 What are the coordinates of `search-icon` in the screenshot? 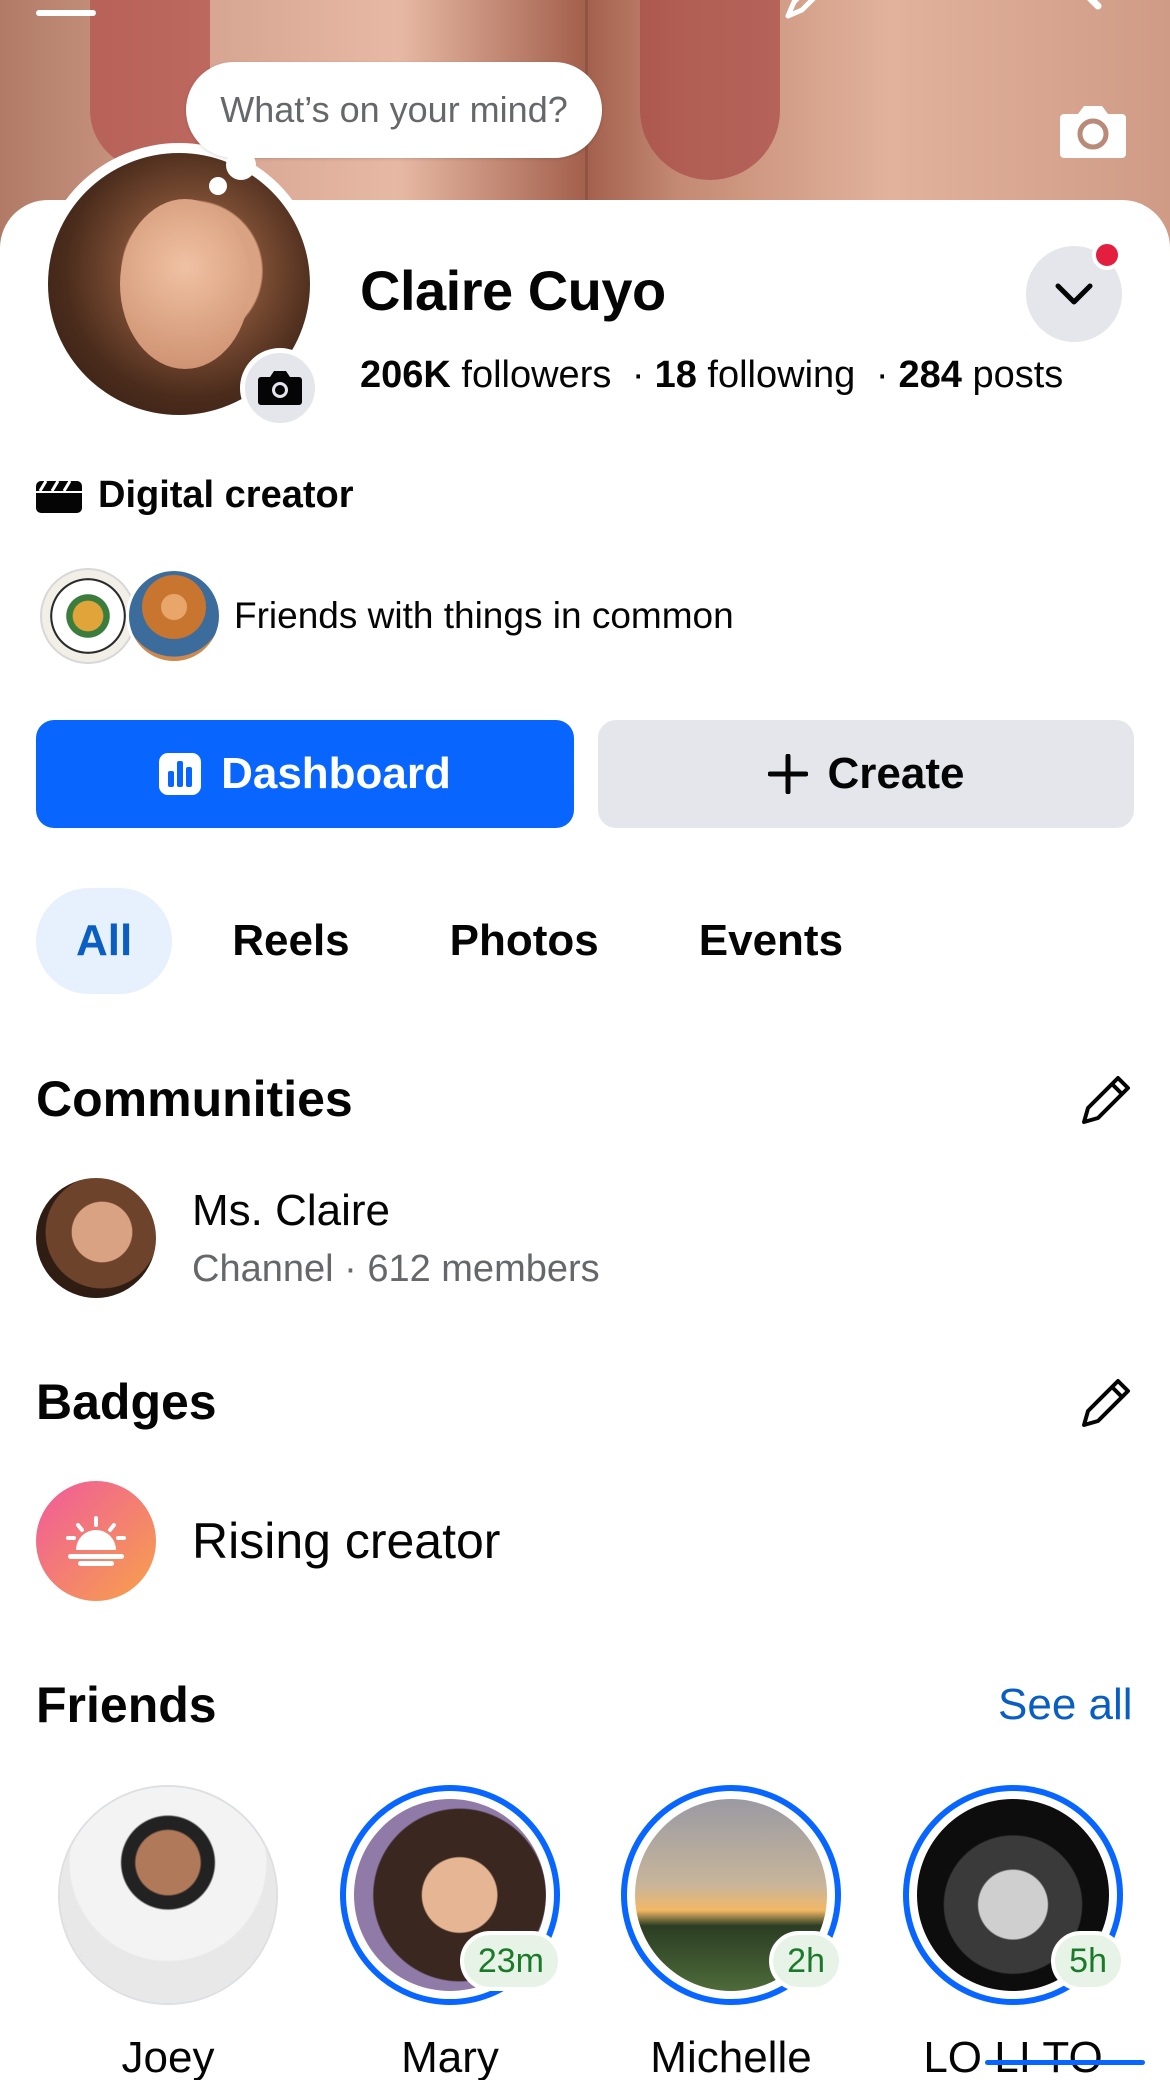 It's located at (1080, 10).